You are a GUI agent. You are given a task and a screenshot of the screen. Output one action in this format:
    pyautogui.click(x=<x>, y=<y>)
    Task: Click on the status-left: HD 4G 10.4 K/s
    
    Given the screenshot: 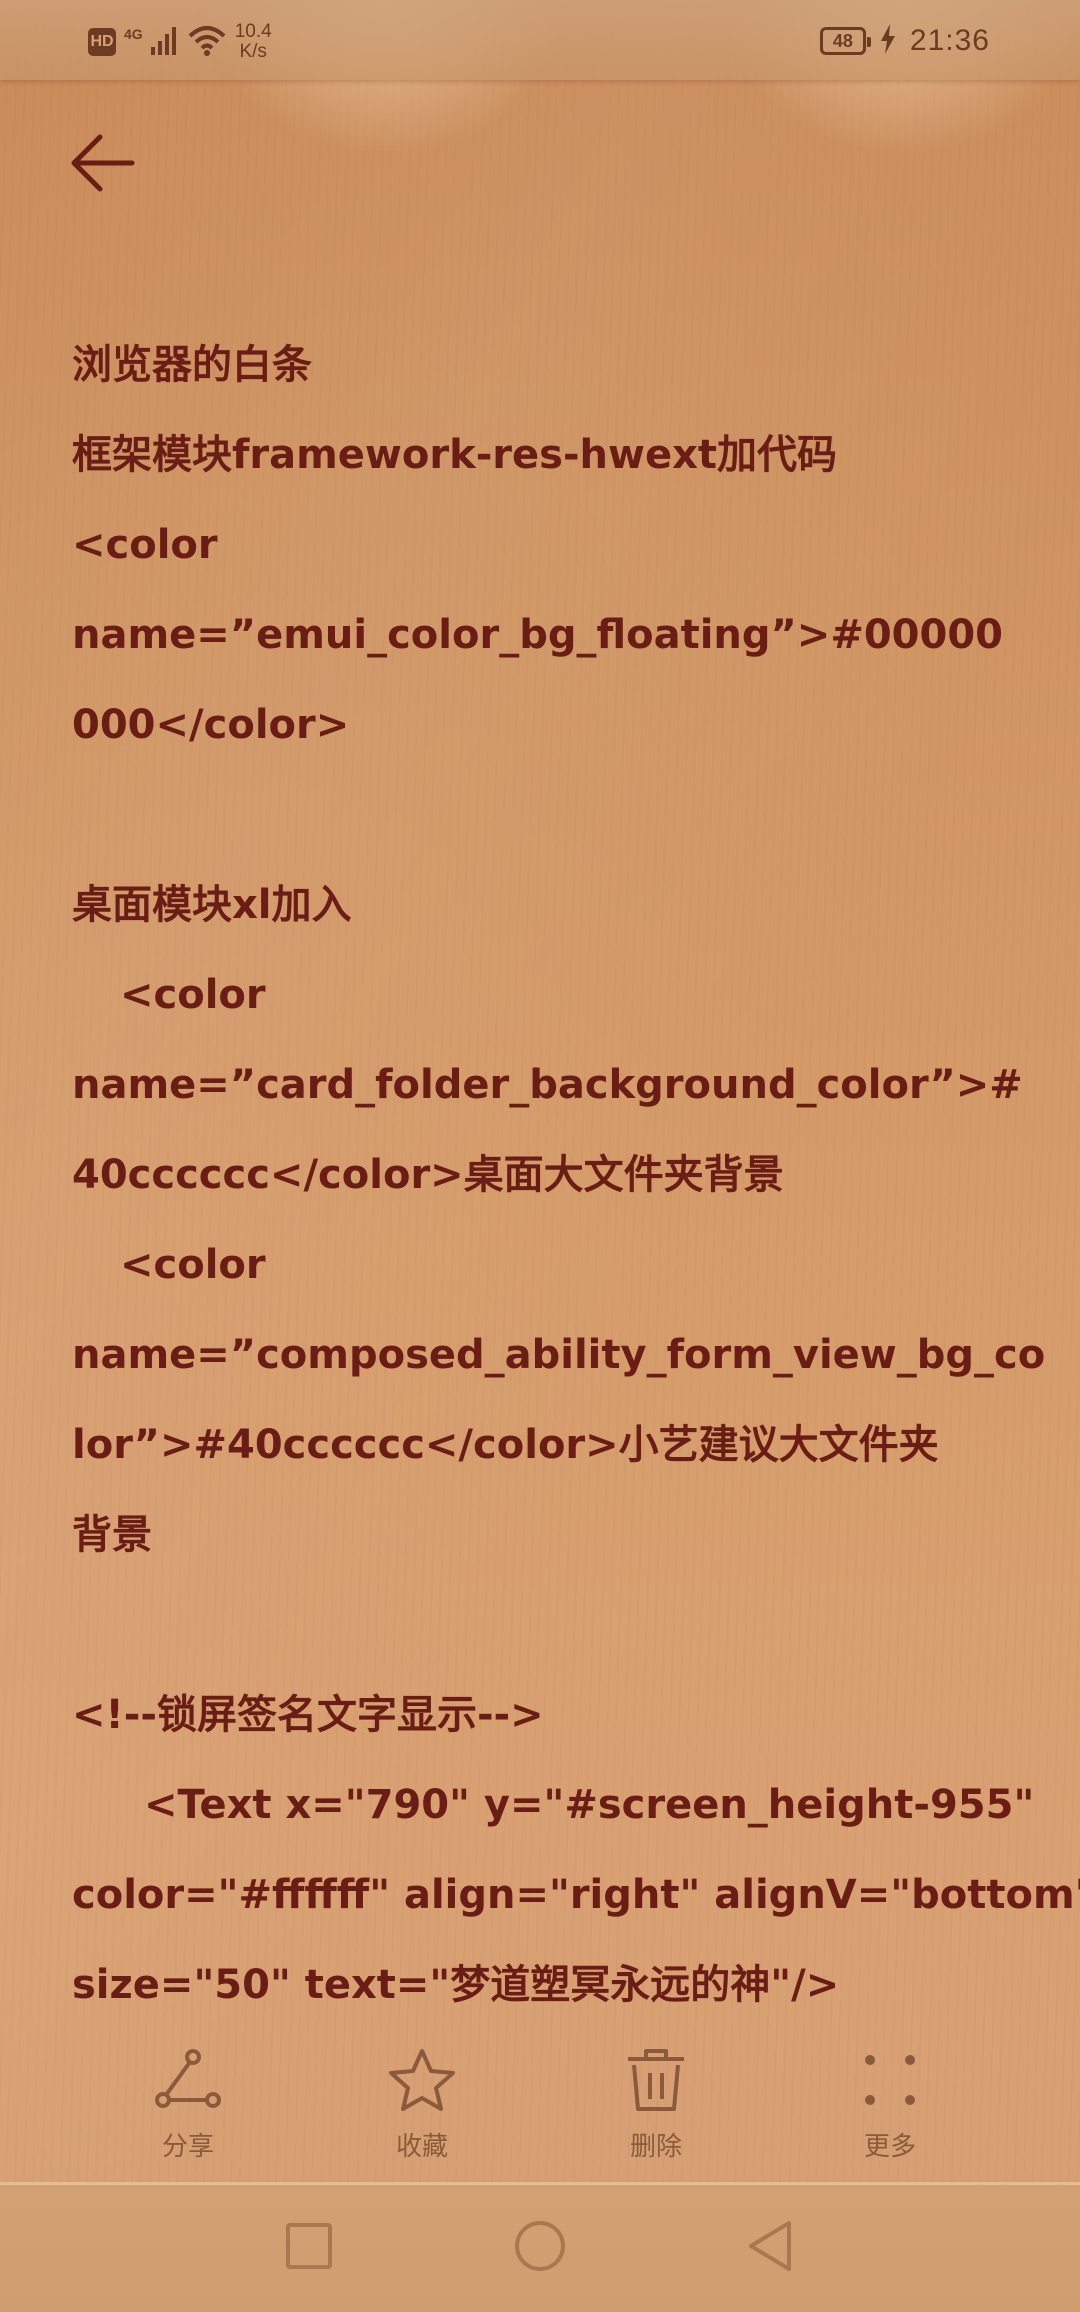 What is the action you would take?
    pyautogui.click(x=180, y=42)
    